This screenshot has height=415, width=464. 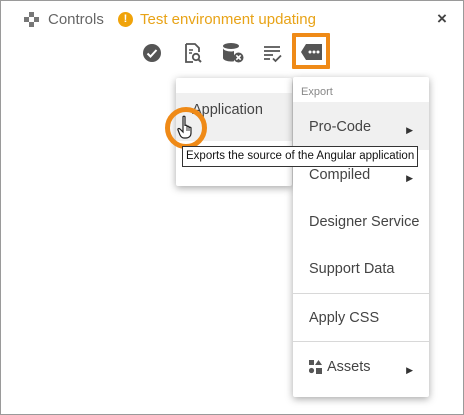 I want to click on menu-item-pro-code: Pro-Code ▶, so click(x=361, y=126).